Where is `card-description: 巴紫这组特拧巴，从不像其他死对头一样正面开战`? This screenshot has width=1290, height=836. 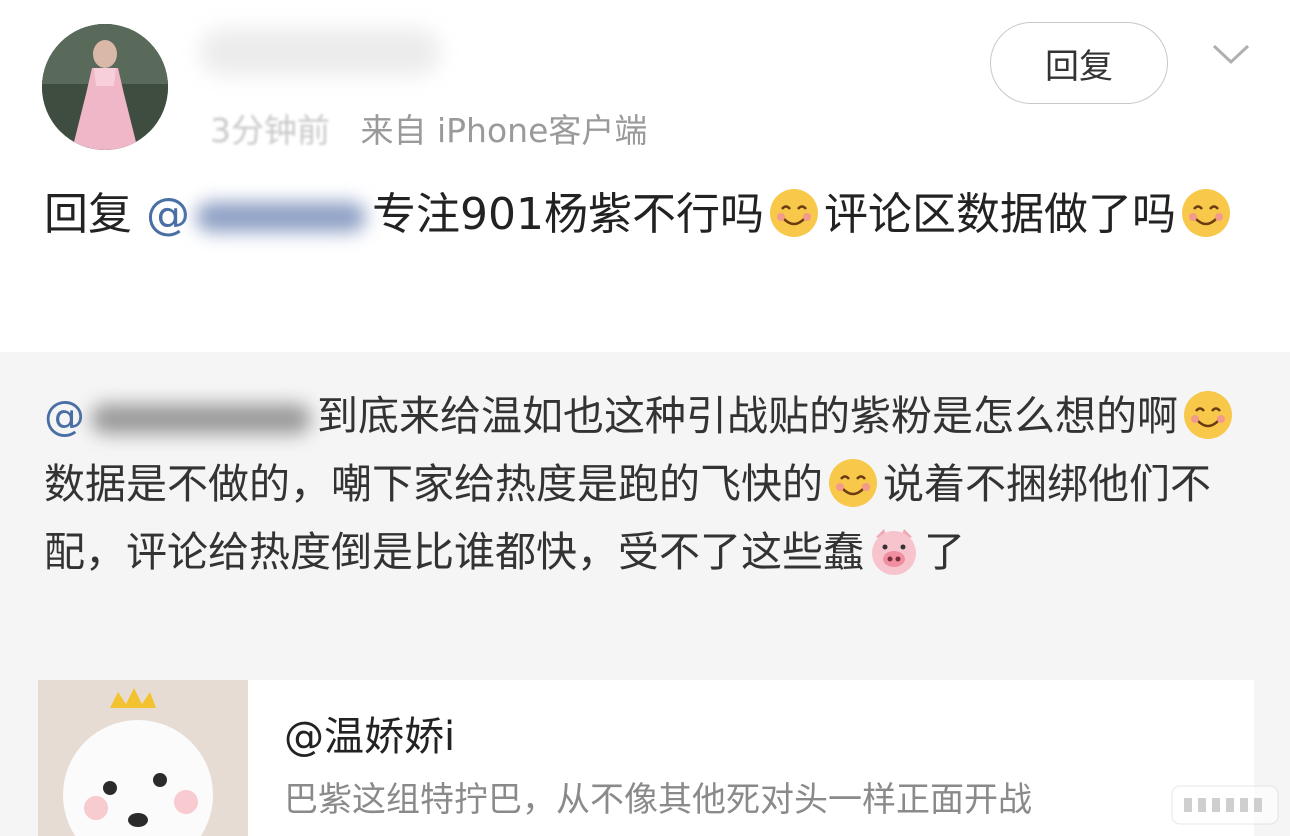
card-description: 巴紫这组特拧巴，从不像其他死对头一样正面开战 is located at coordinates (658, 800).